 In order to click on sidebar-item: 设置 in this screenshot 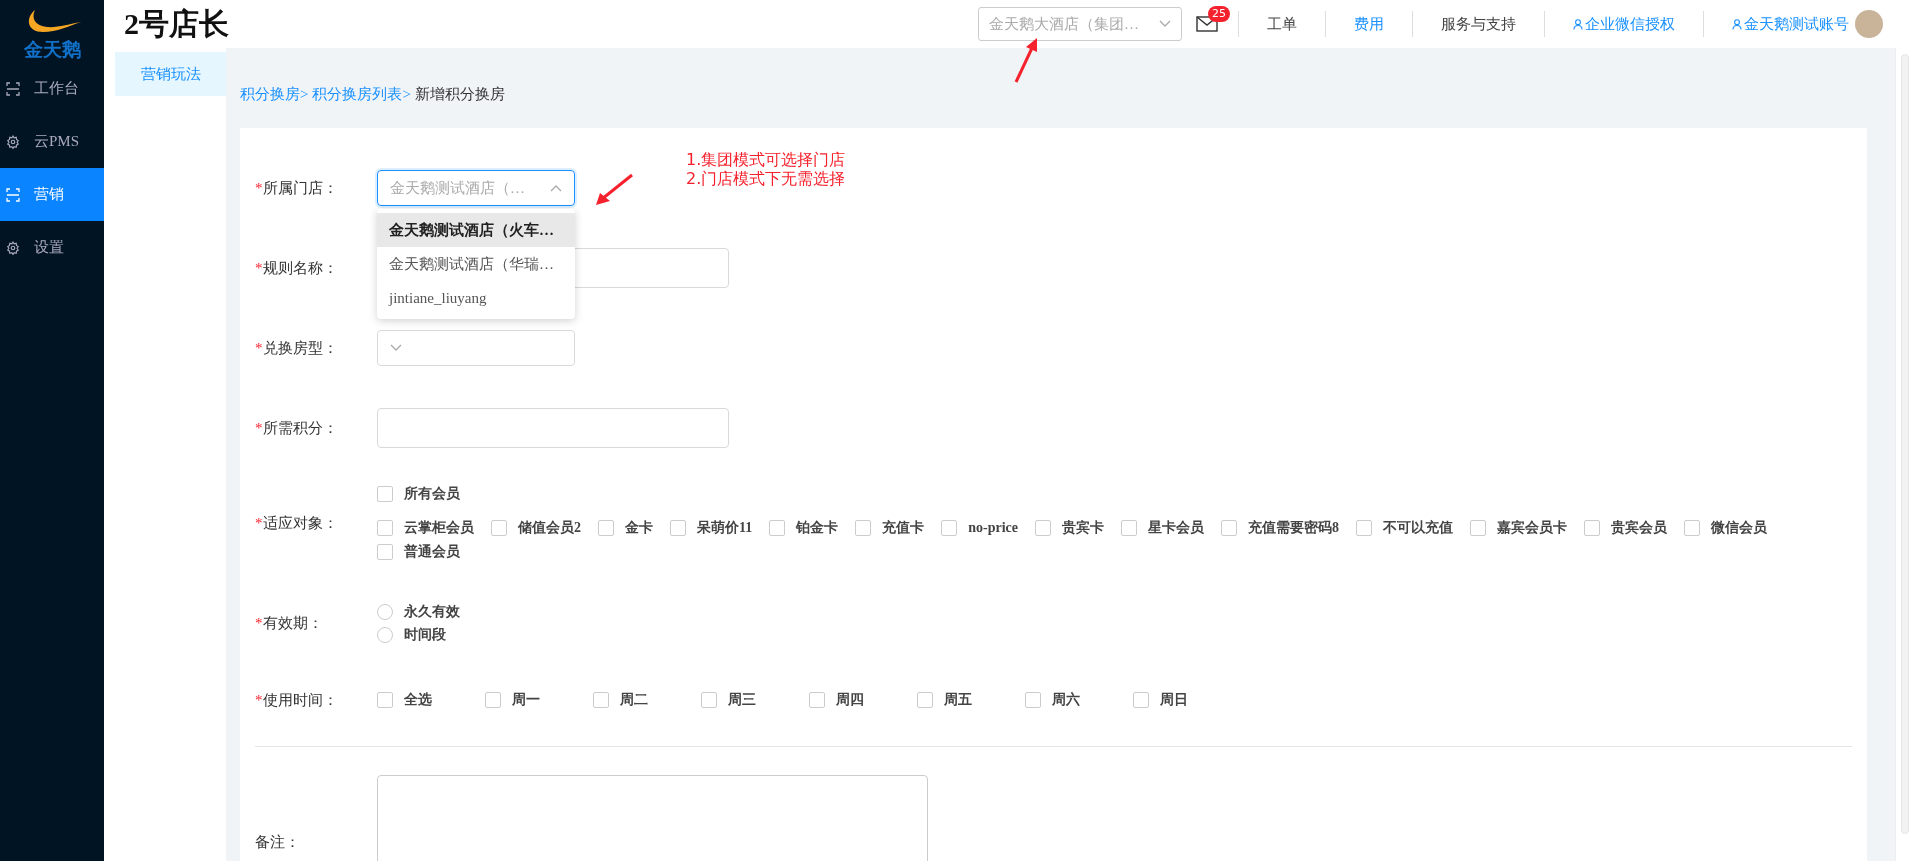, I will do `click(52, 247)`.